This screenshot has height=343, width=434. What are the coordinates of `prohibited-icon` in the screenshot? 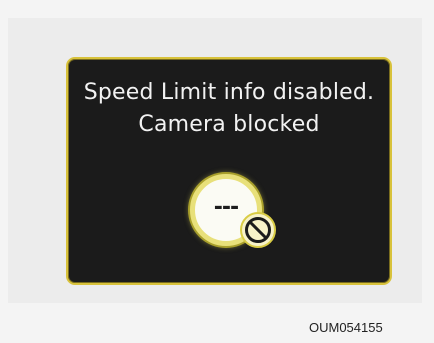 It's located at (258, 230).